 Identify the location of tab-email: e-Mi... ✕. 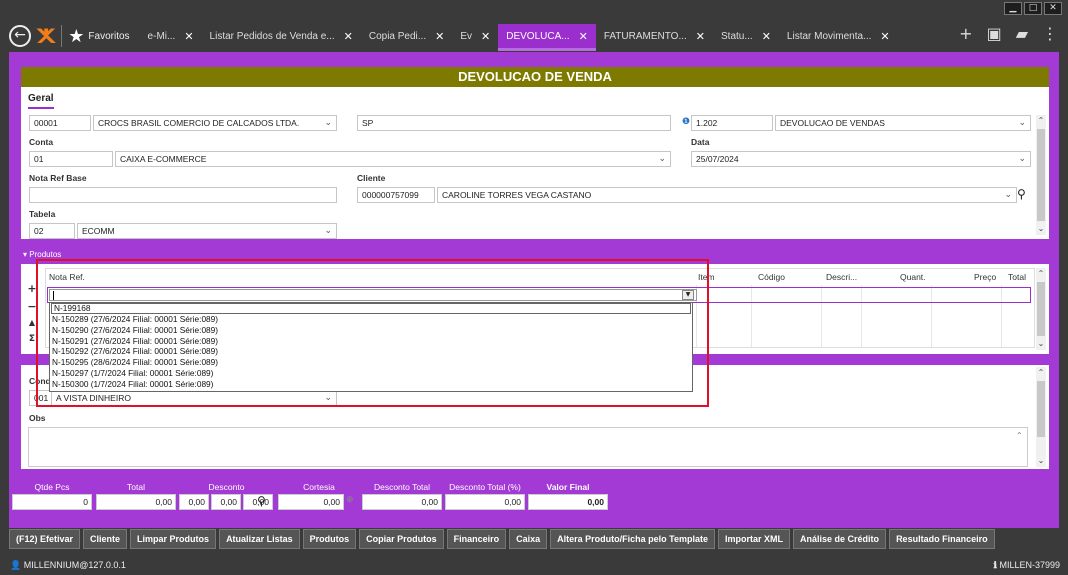
(171, 36).